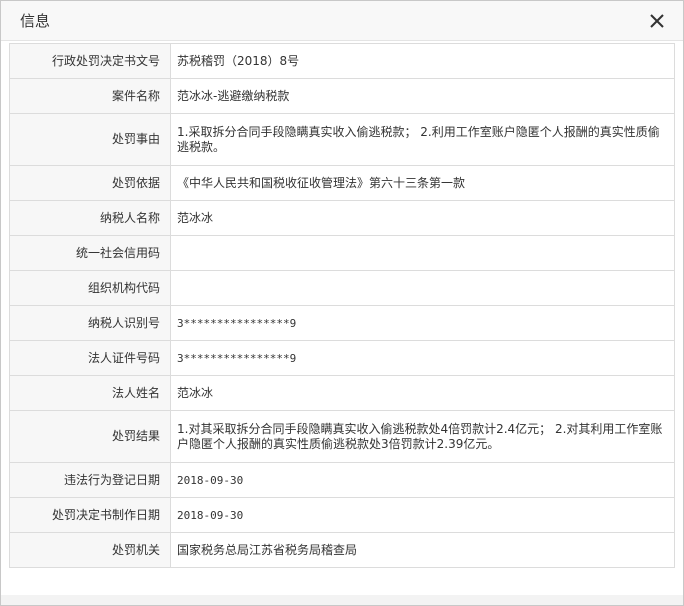  What do you see at coordinates (90, 393) in the screenshot?
I see `row-label: 法人姓名` at bounding box center [90, 393].